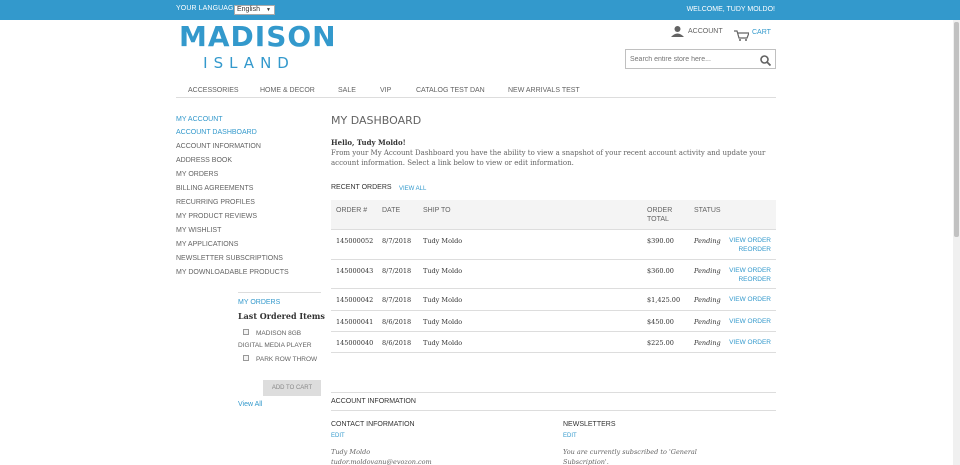  What do you see at coordinates (229, 258) in the screenshot?
I see `sidebar-item-newsletter-subscriptions: NEWSLETTER SUBSCRIPTIONS` at bounding box center [229, 258].